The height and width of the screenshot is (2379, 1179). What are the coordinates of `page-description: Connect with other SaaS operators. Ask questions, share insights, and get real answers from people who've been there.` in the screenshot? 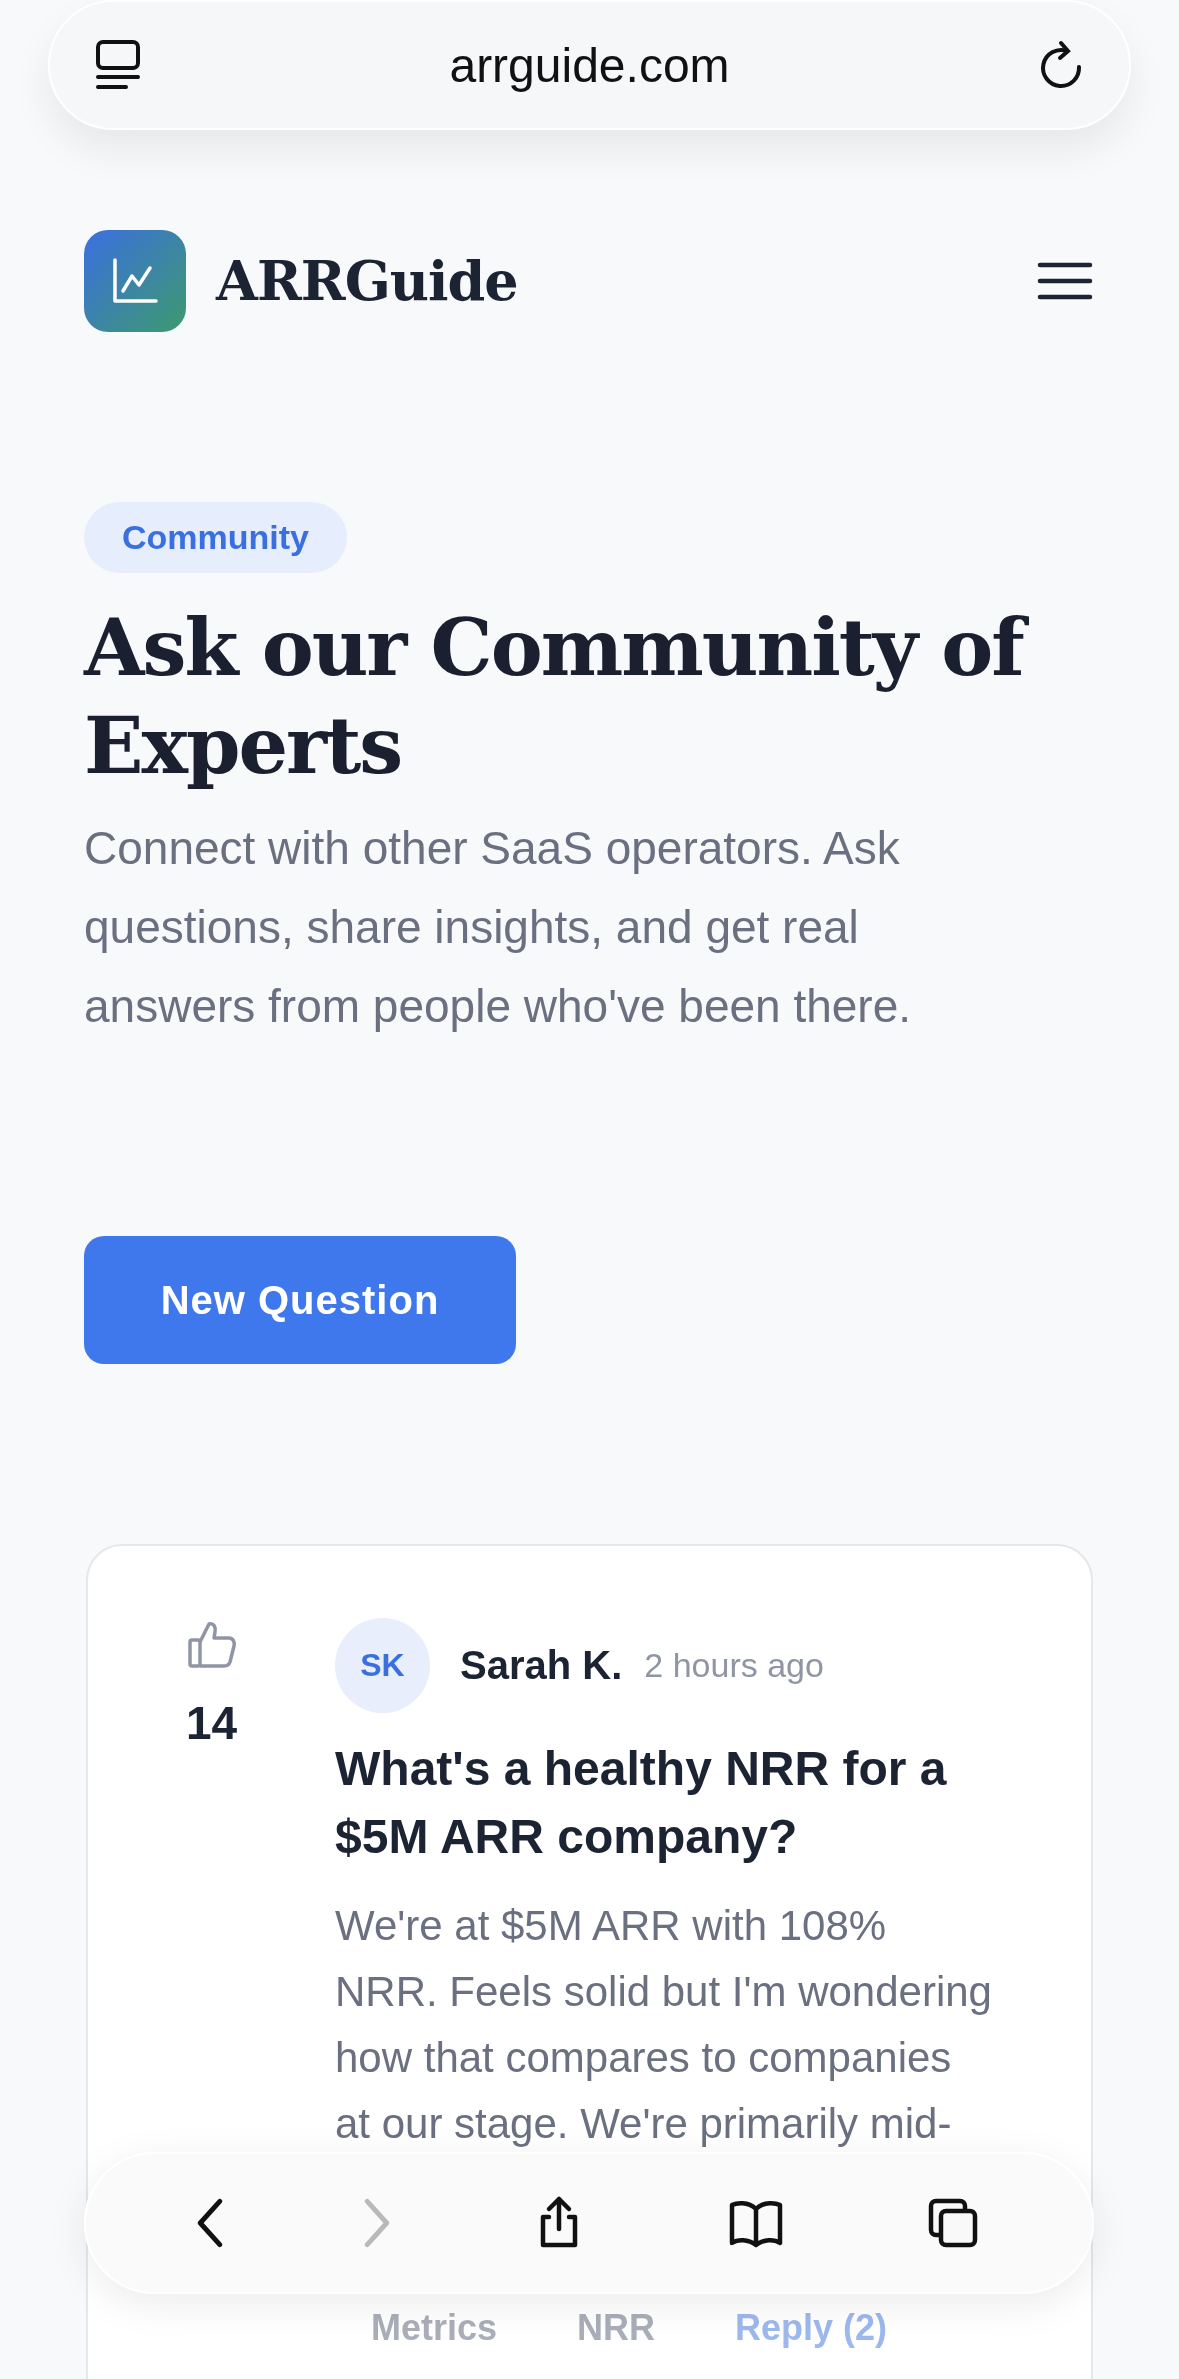 It's located at (498, 927).